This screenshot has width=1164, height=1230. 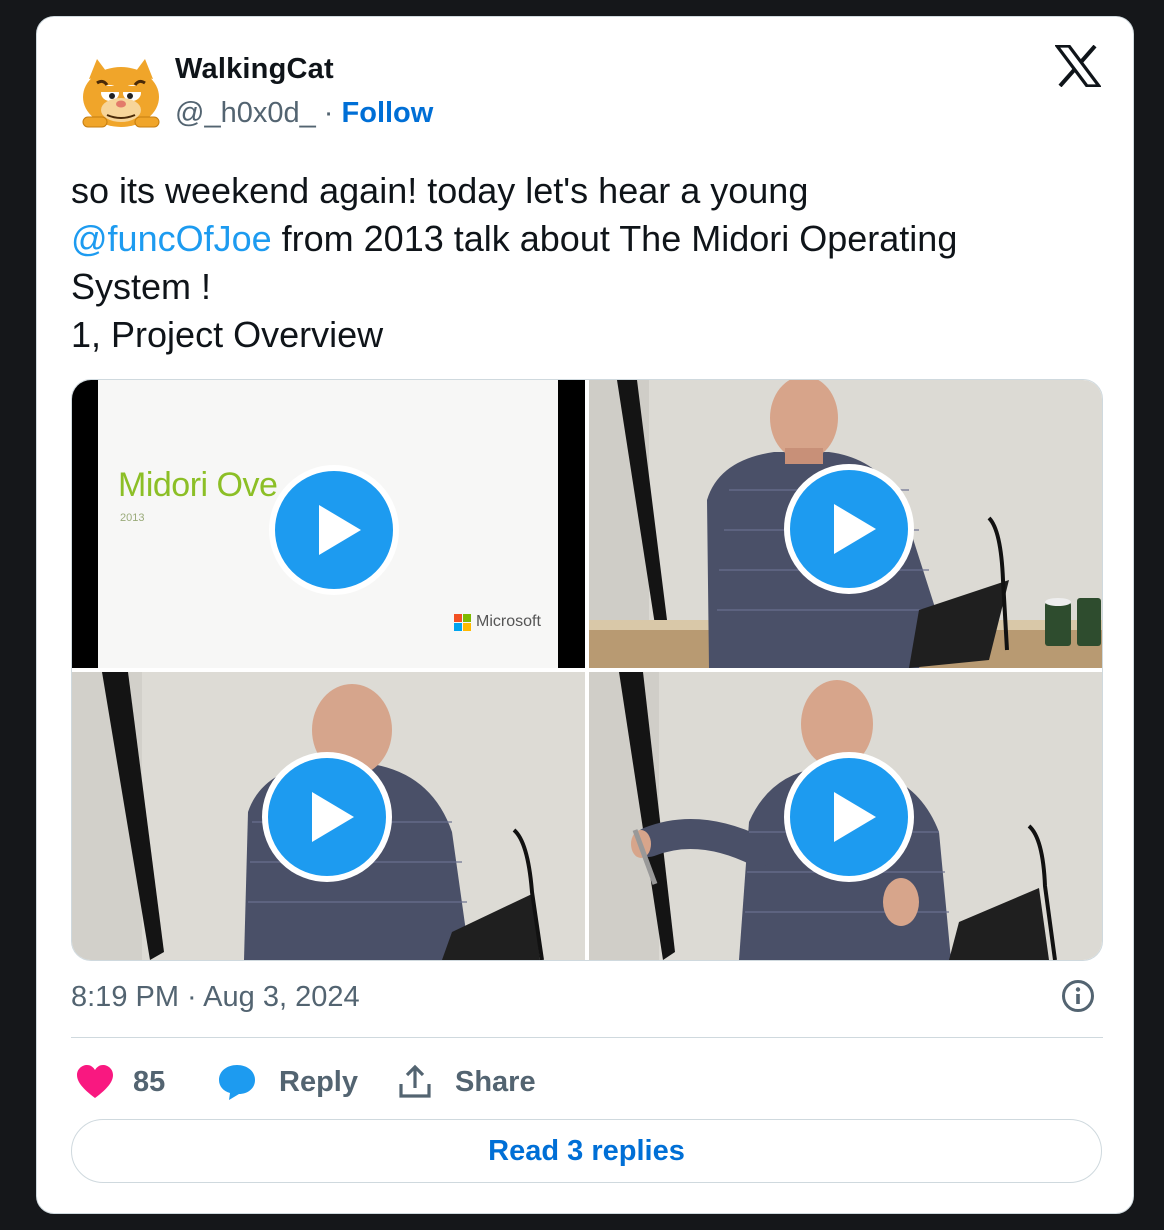 I want to click on reply-label: Reply, so click(x=318, y=1081).